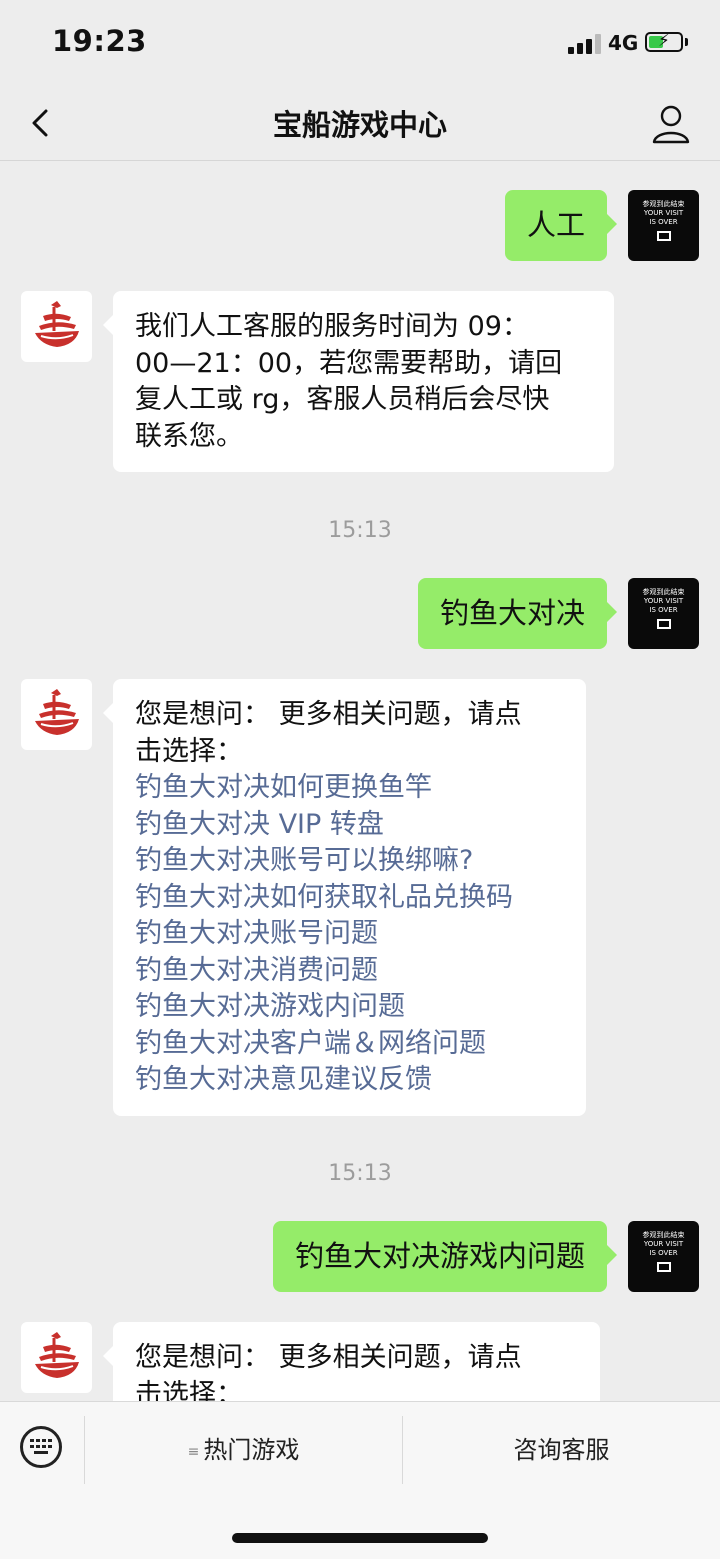  Describe the element at coordinates (189, 751) in the screenshot. I see `bot-intro-line: 击选择：` at that location.